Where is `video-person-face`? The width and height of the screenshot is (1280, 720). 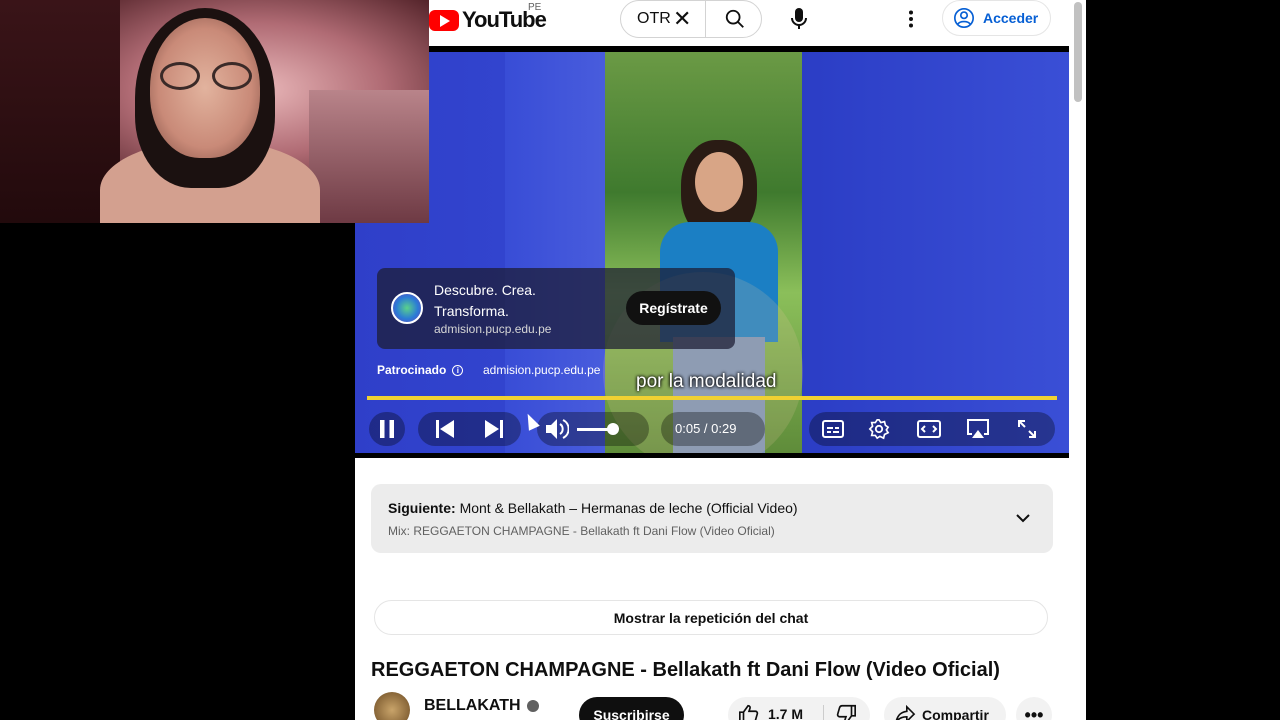 video-person-face is located at coordinates (719, 182).